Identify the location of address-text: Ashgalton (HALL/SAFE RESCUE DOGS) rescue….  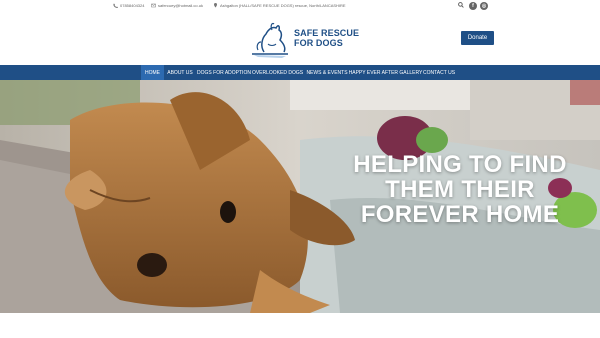
(283, 5).